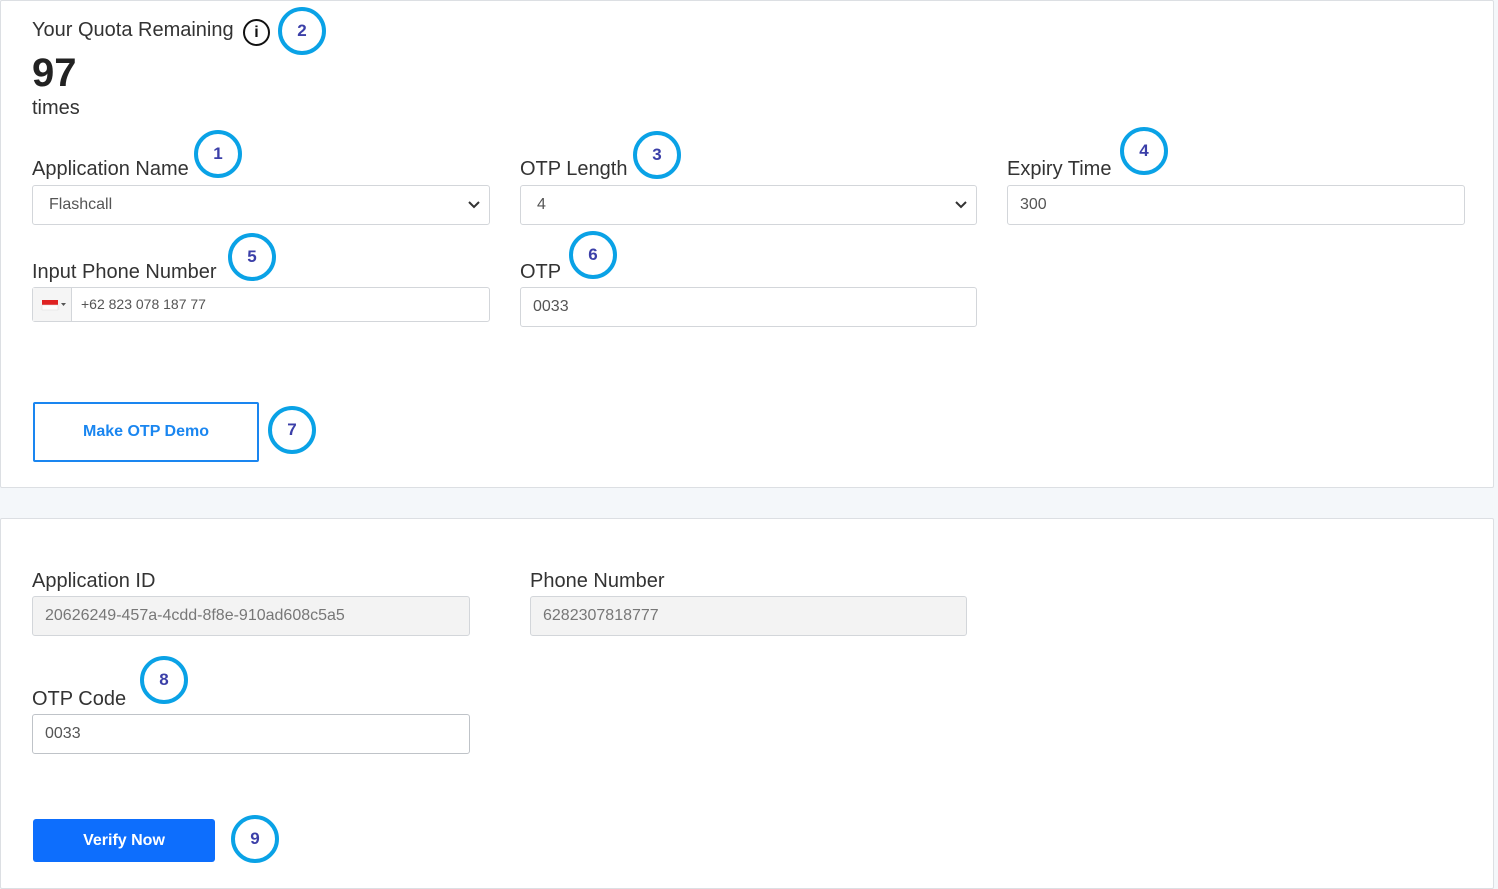  What do you see at coordinates (261, 304) in the screenshot?
I see `phone-number-input: +62 823 078 187 77` at bounding box center [261, 304].